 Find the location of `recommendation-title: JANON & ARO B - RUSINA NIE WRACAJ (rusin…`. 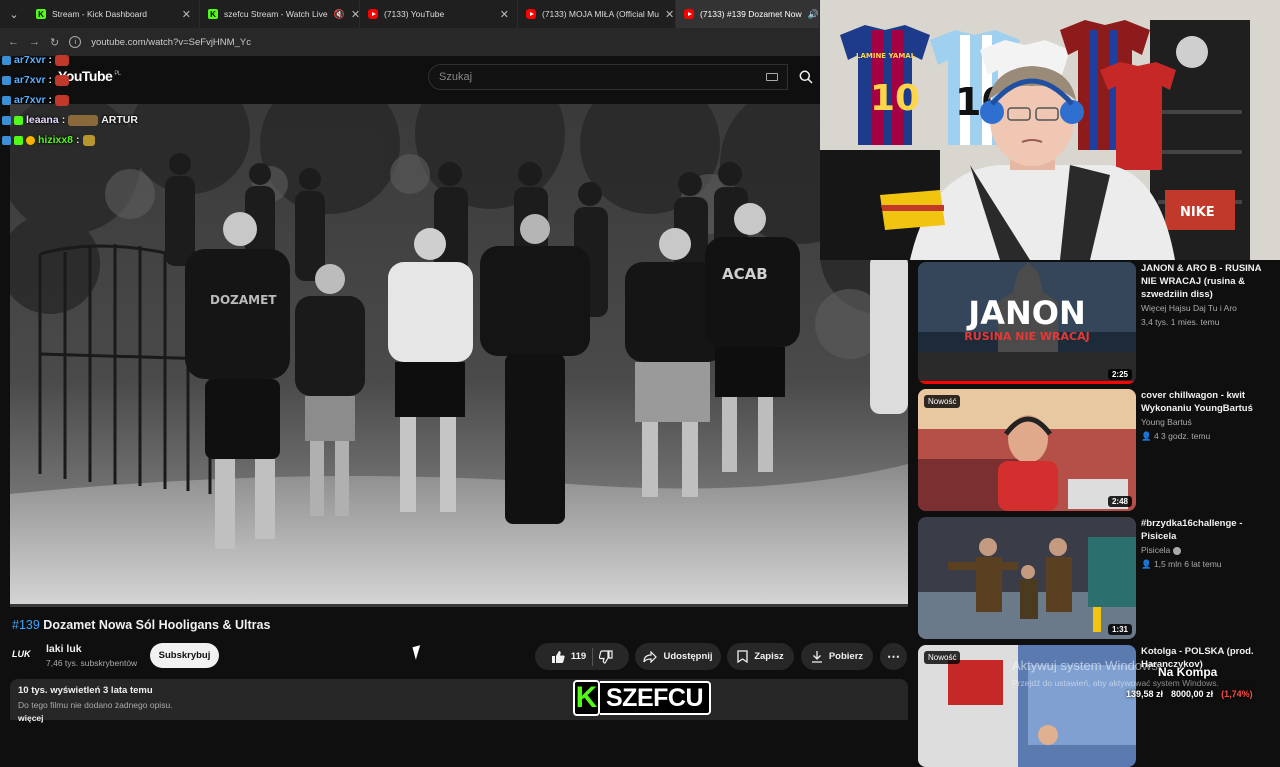

recommendation-title: JANON & ARO B - RUSINA NIE WRACAJ (rusin… is located at coordinates (1209, 281).